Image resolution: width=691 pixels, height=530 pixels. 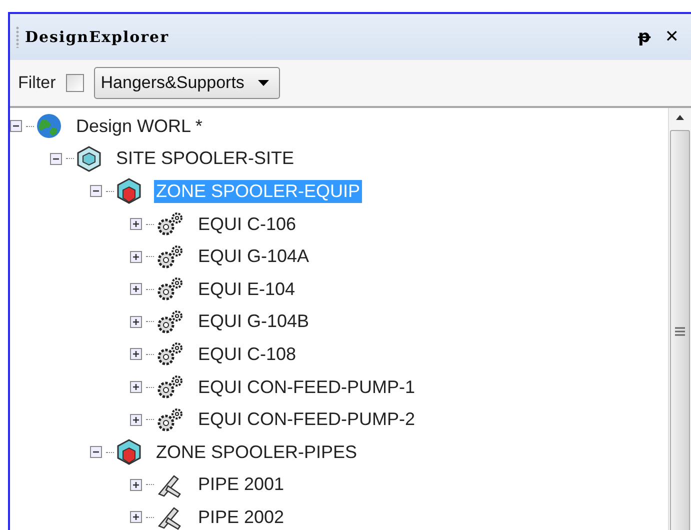 What do you see at coordinates (247, 289) in the screenshot?
I see `tree-item: EQUI E-104` at bounding box center [247, 289].